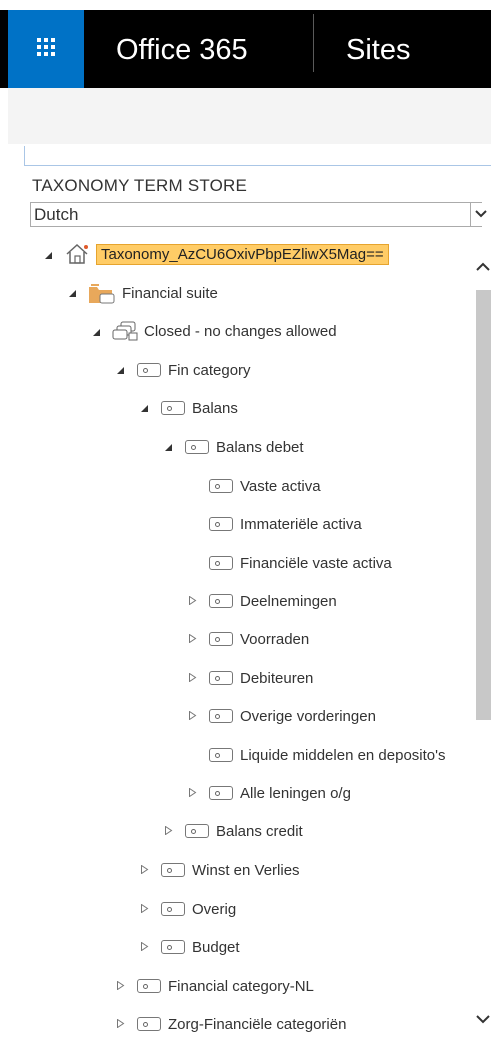 This screenshot has height=1044, width=491. I want to click on suite-bar: Office 365 Sites, so click(245, 49).